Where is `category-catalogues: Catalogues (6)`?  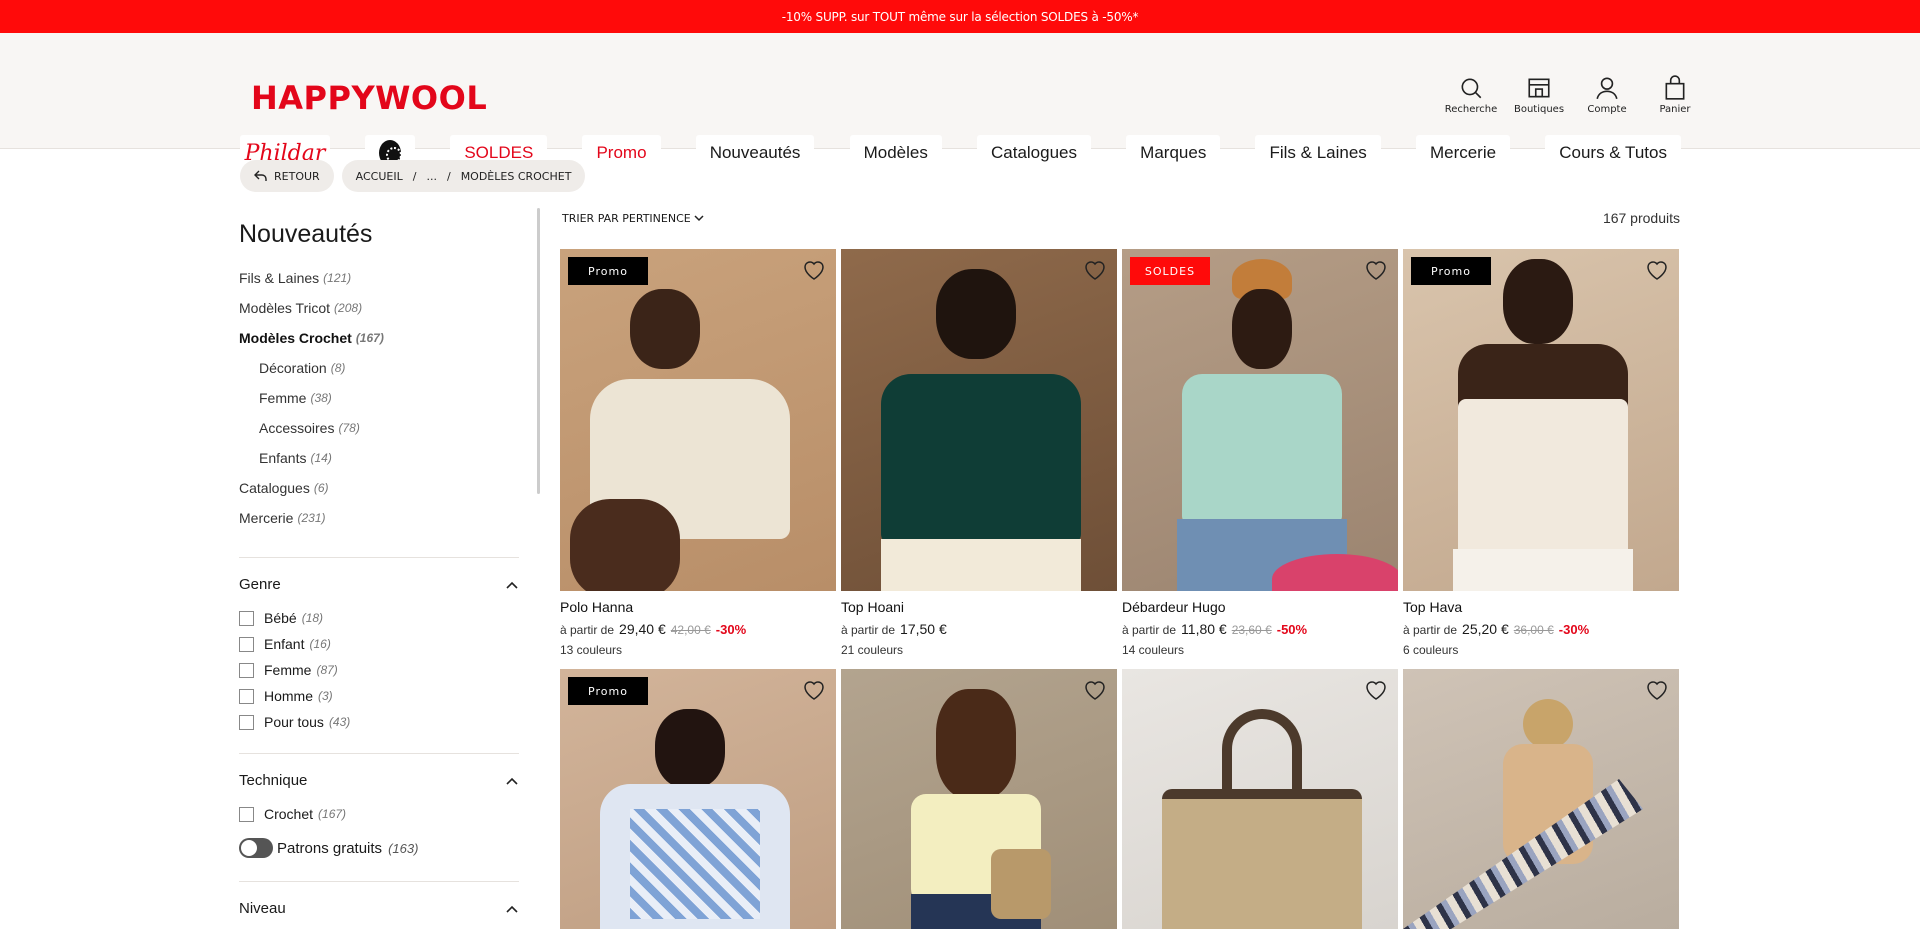 category-catalogues: Catalogues (6) is located at coordinates (379, 488).